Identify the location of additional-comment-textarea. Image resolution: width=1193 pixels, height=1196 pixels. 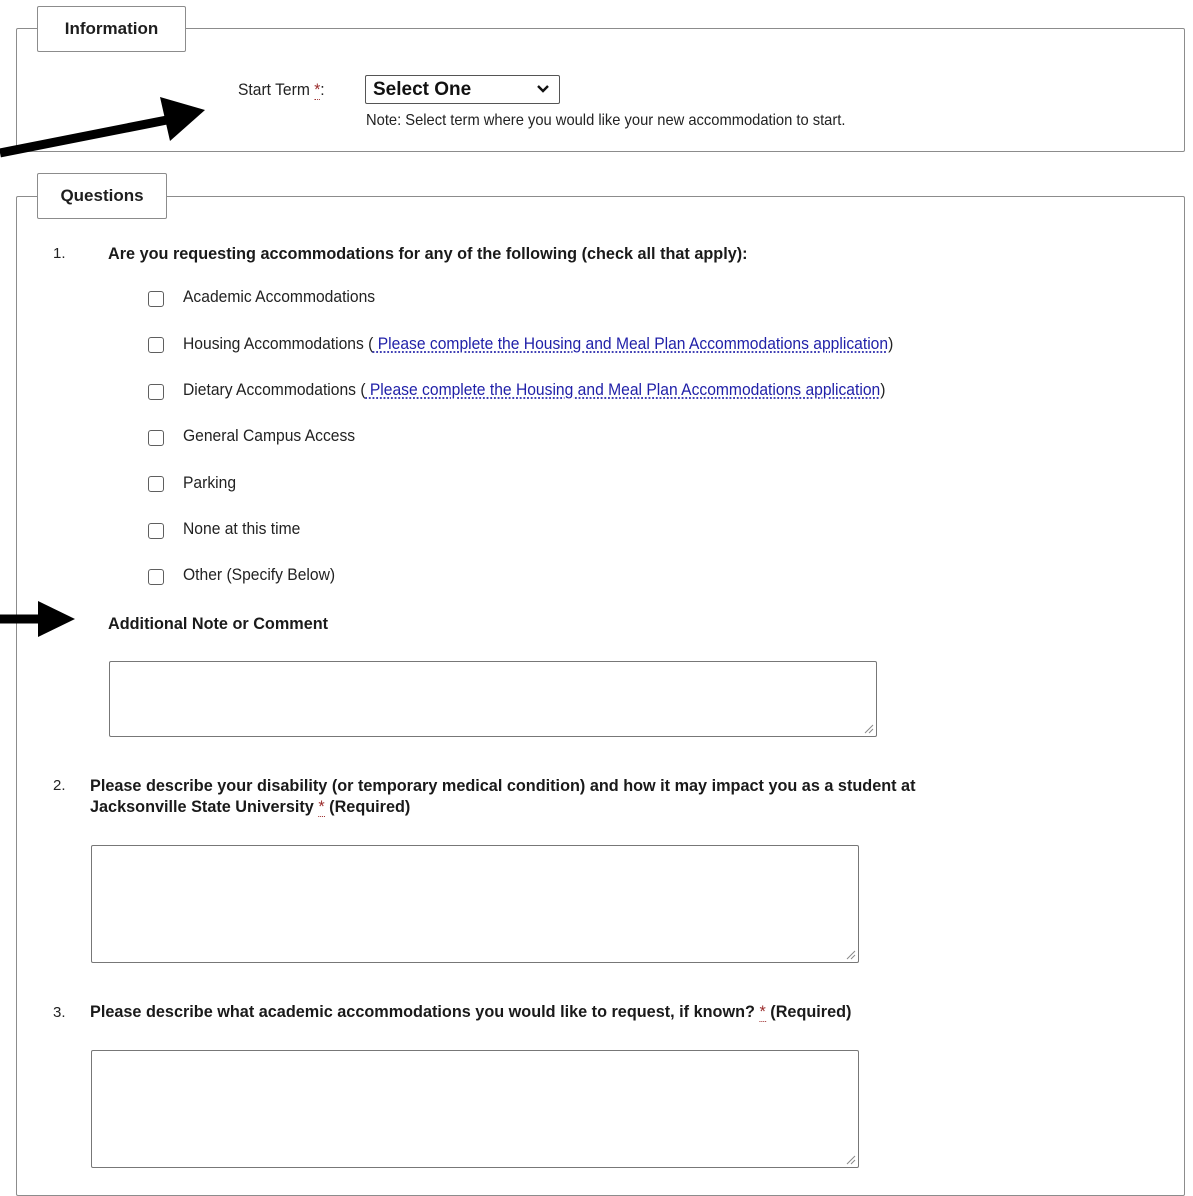
(493, 699).